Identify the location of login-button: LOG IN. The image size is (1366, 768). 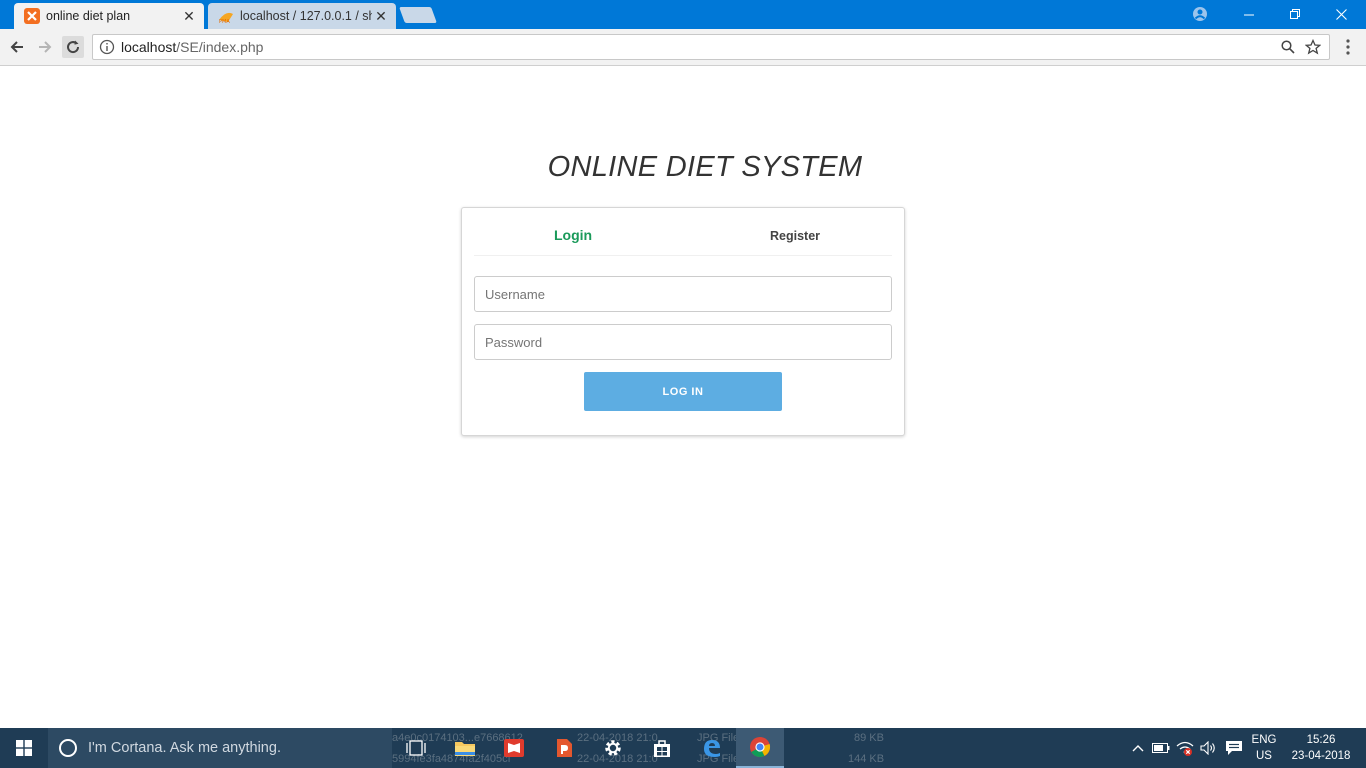
(683, 391).